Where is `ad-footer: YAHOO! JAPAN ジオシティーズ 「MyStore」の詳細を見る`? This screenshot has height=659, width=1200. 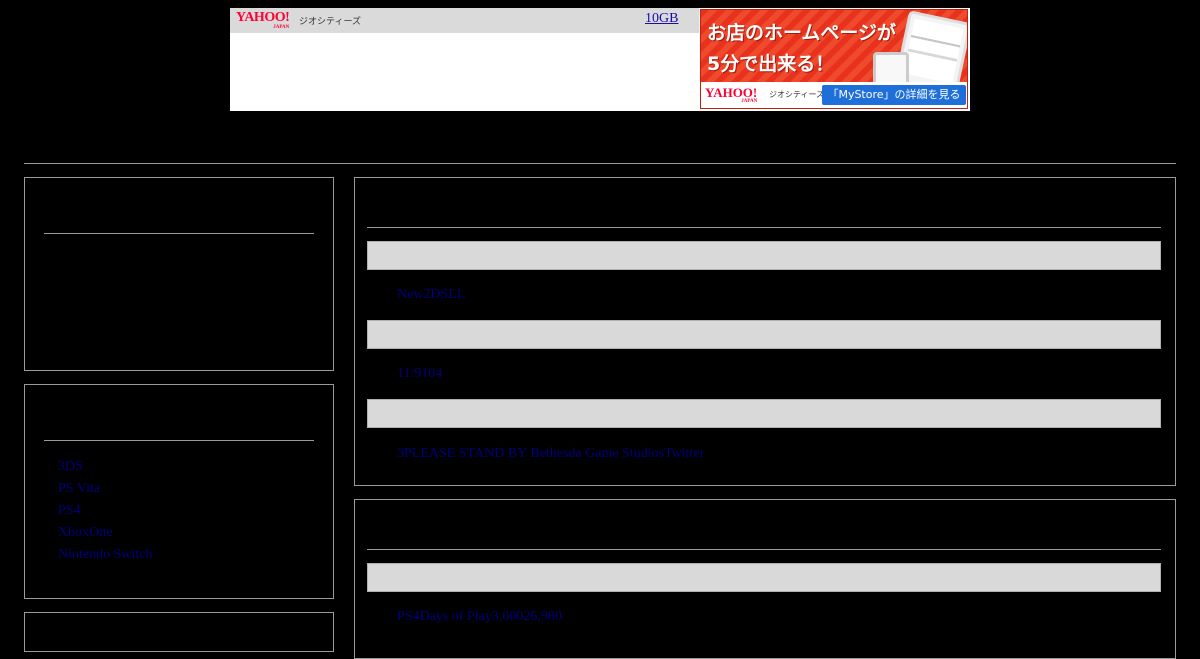 ad-footer: YAHOO! JAPAN ジオシティーズ 「MyStore」の詳細を見る is located at coordinates (834, 95).